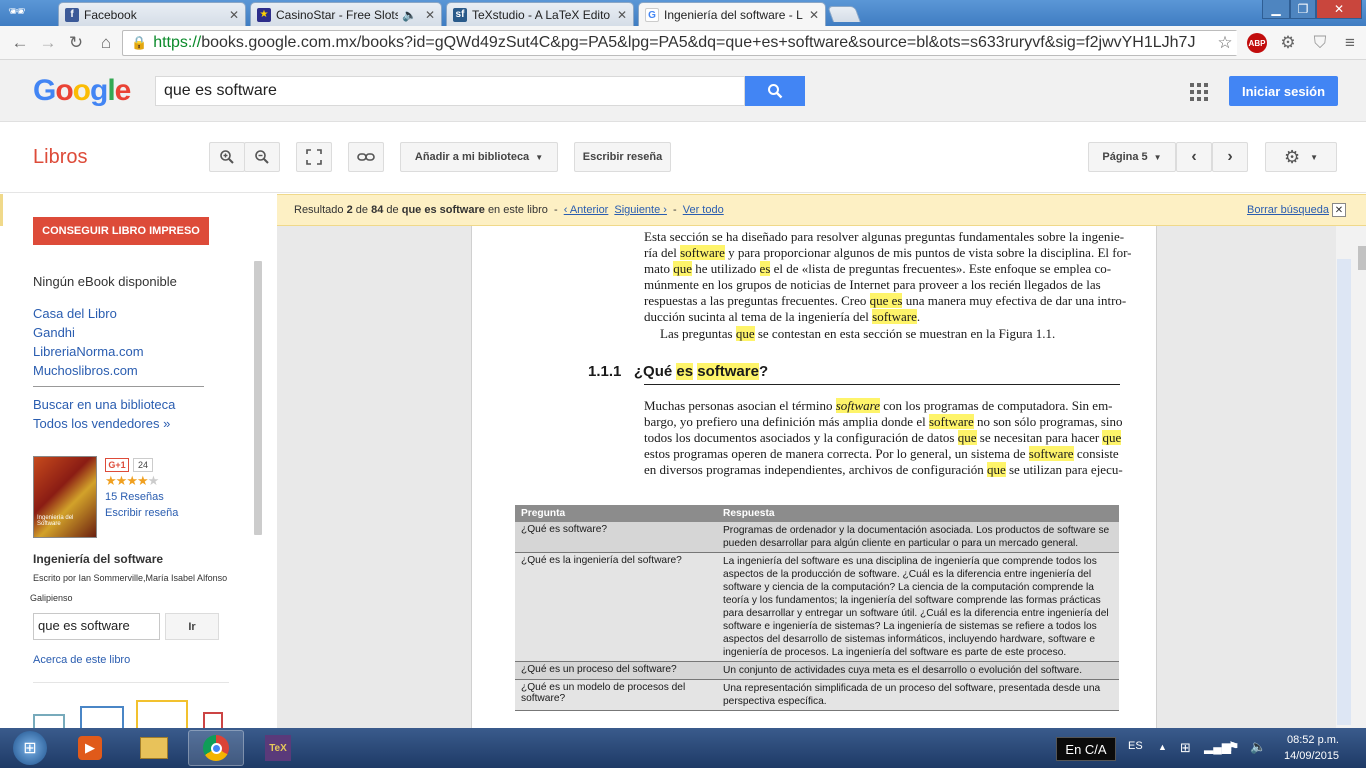 The image size is (1366, 768). I want to click on gplus-button: G+1, so click(117, 465).